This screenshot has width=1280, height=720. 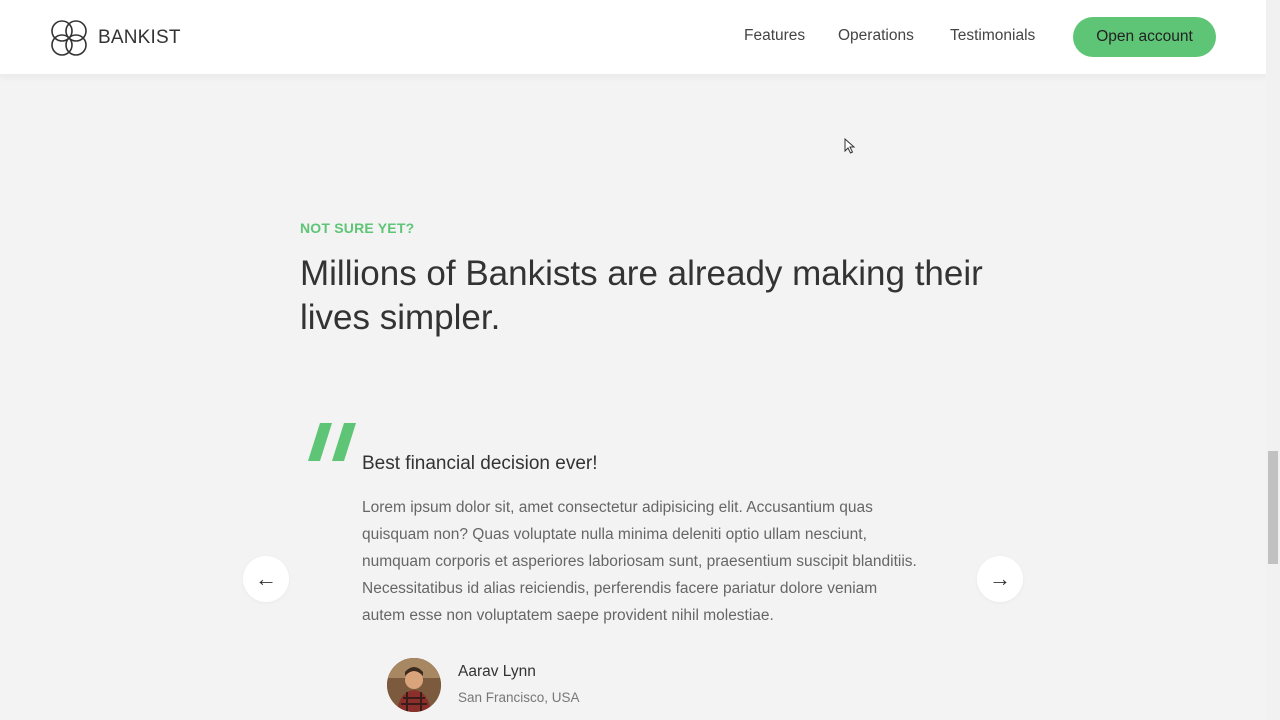 What do you see at coordinates (519, 697) in the screenshot?
I see `author-location: San Francisco, USA` at bounding box center [519, 697].